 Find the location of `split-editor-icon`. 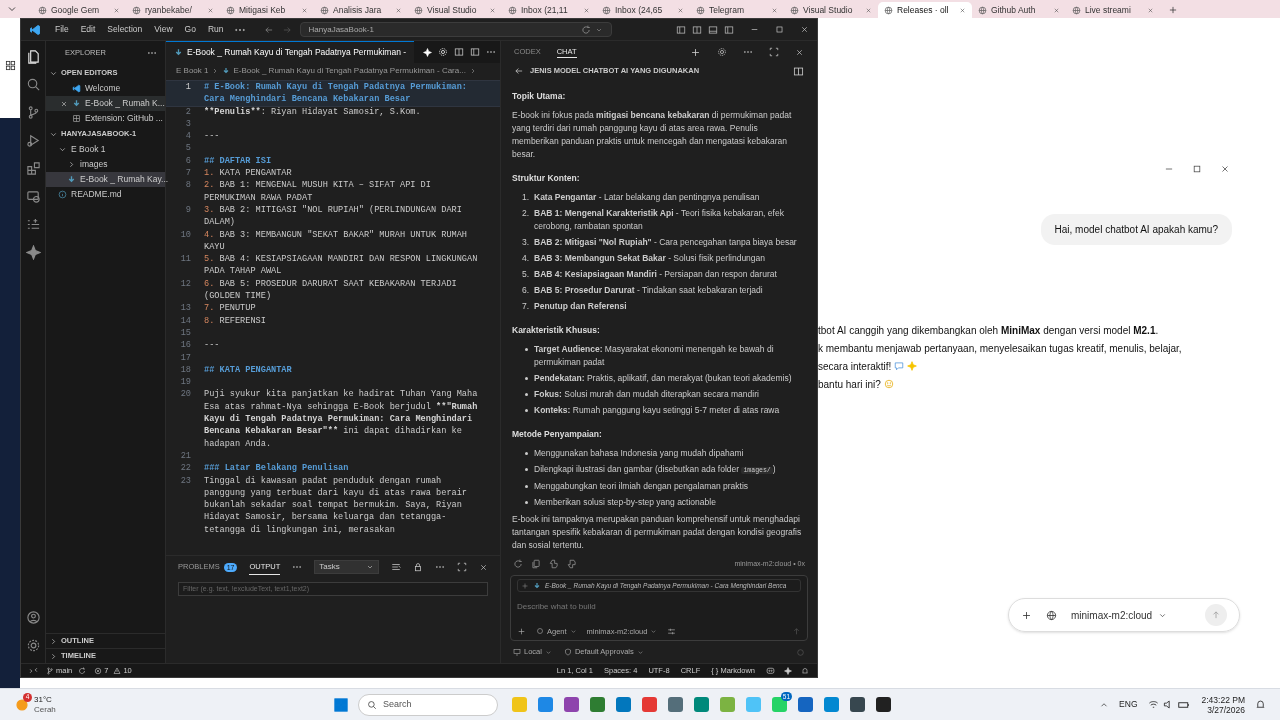

split-editor-icon is located at coordinates (475, 52).